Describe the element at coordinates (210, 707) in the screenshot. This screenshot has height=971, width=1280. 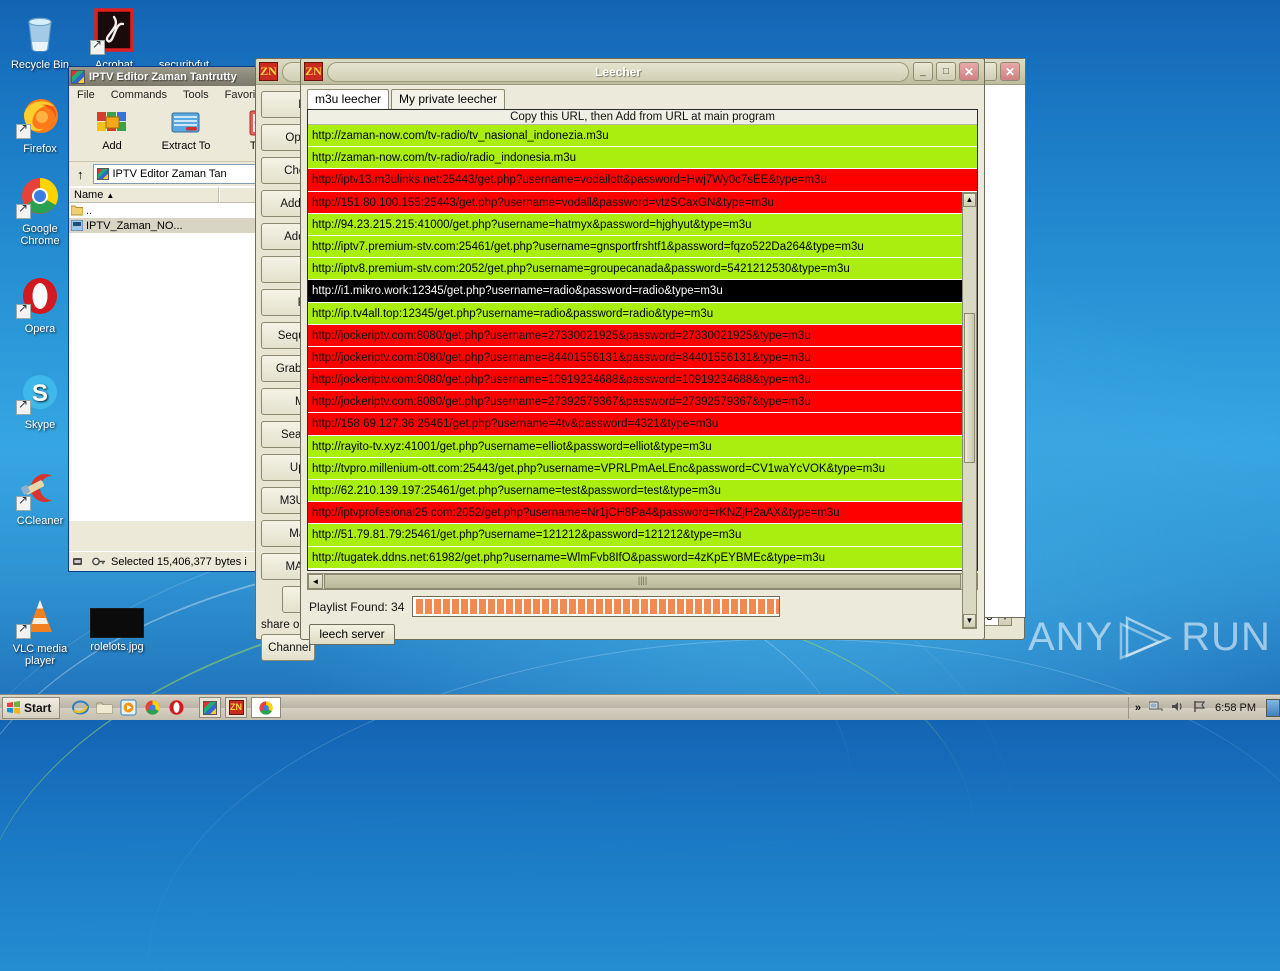
I see `taskbar-item-winrar` at that location.